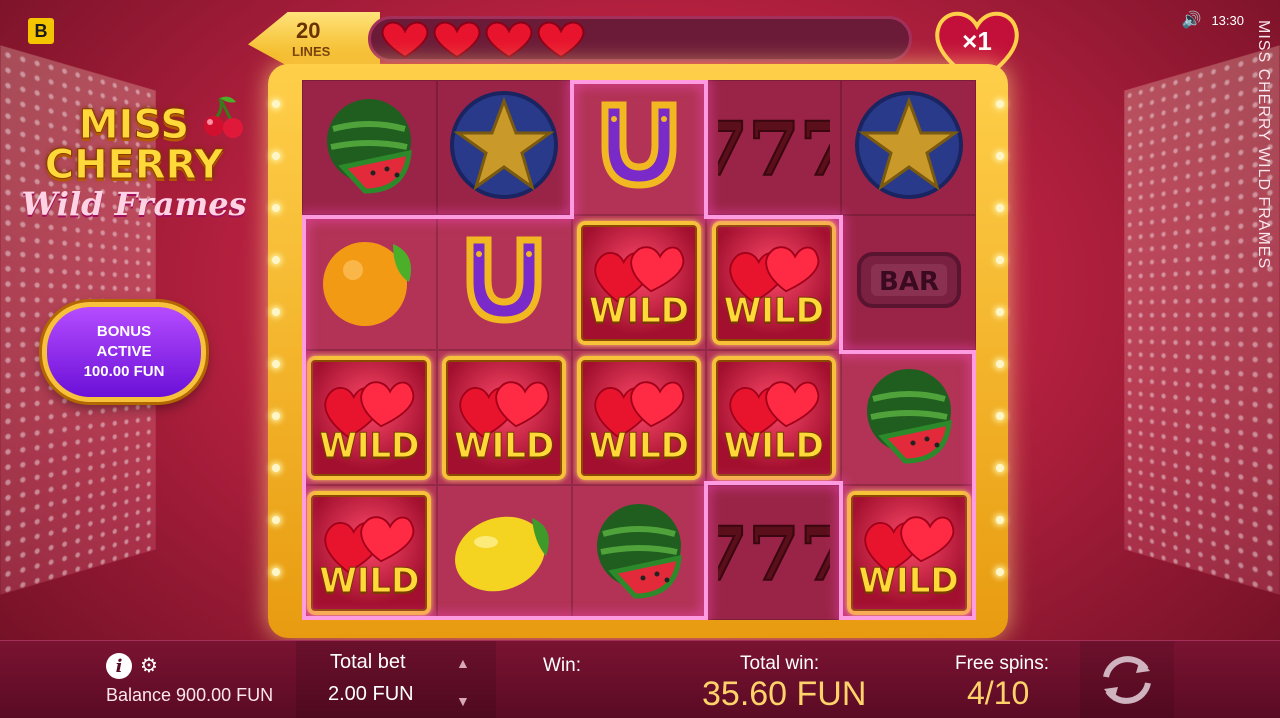 This screenshot has width=1280, height=718. I want to click on total-bet-panel: Total bet 2.00 FUN ▲ ▼, so click(396, 679).